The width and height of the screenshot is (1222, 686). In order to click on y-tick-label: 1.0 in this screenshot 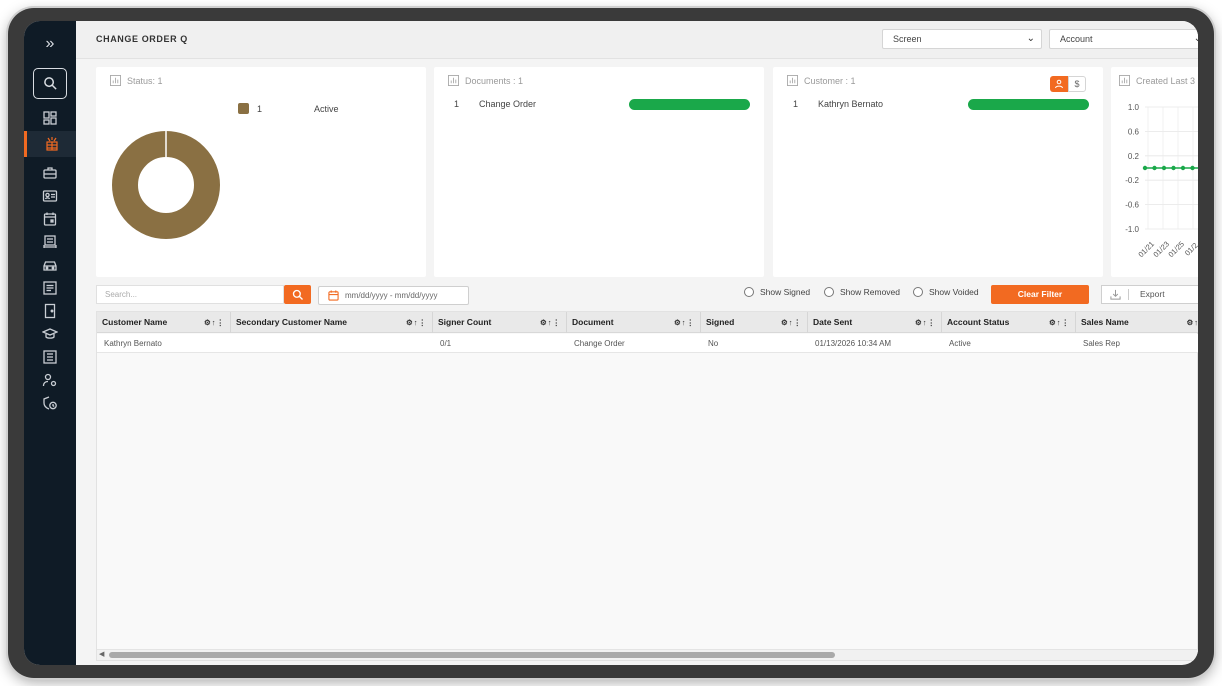, I will do `click(1134, 107)`.